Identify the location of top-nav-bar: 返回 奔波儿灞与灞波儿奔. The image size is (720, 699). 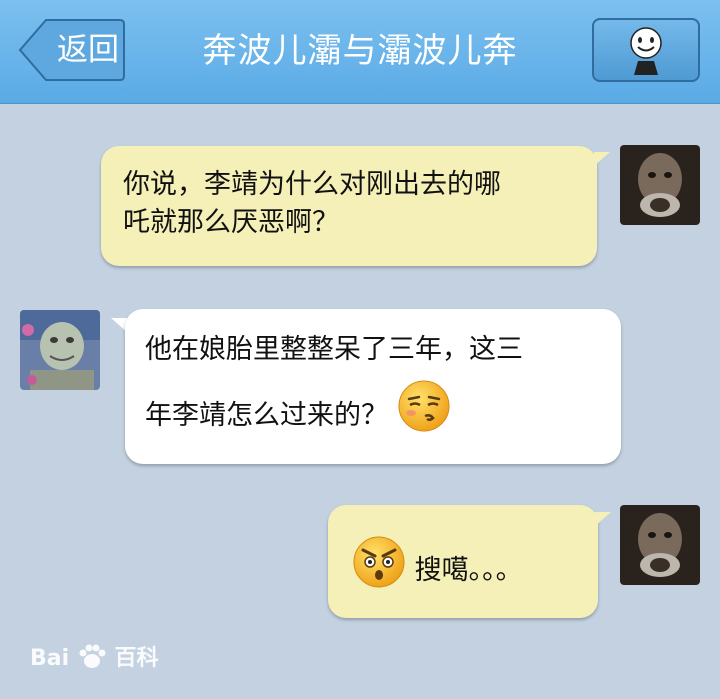
(360, 52).